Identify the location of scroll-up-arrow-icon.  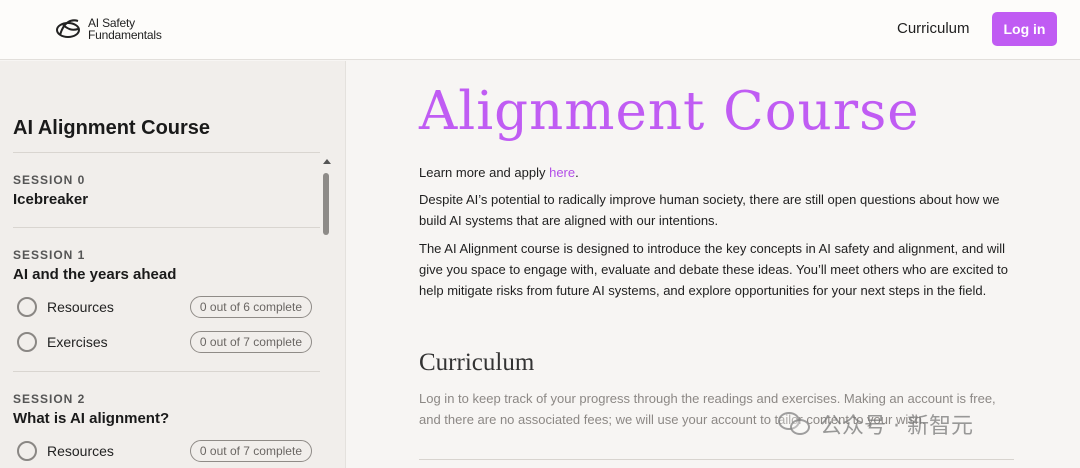
(327, 161).